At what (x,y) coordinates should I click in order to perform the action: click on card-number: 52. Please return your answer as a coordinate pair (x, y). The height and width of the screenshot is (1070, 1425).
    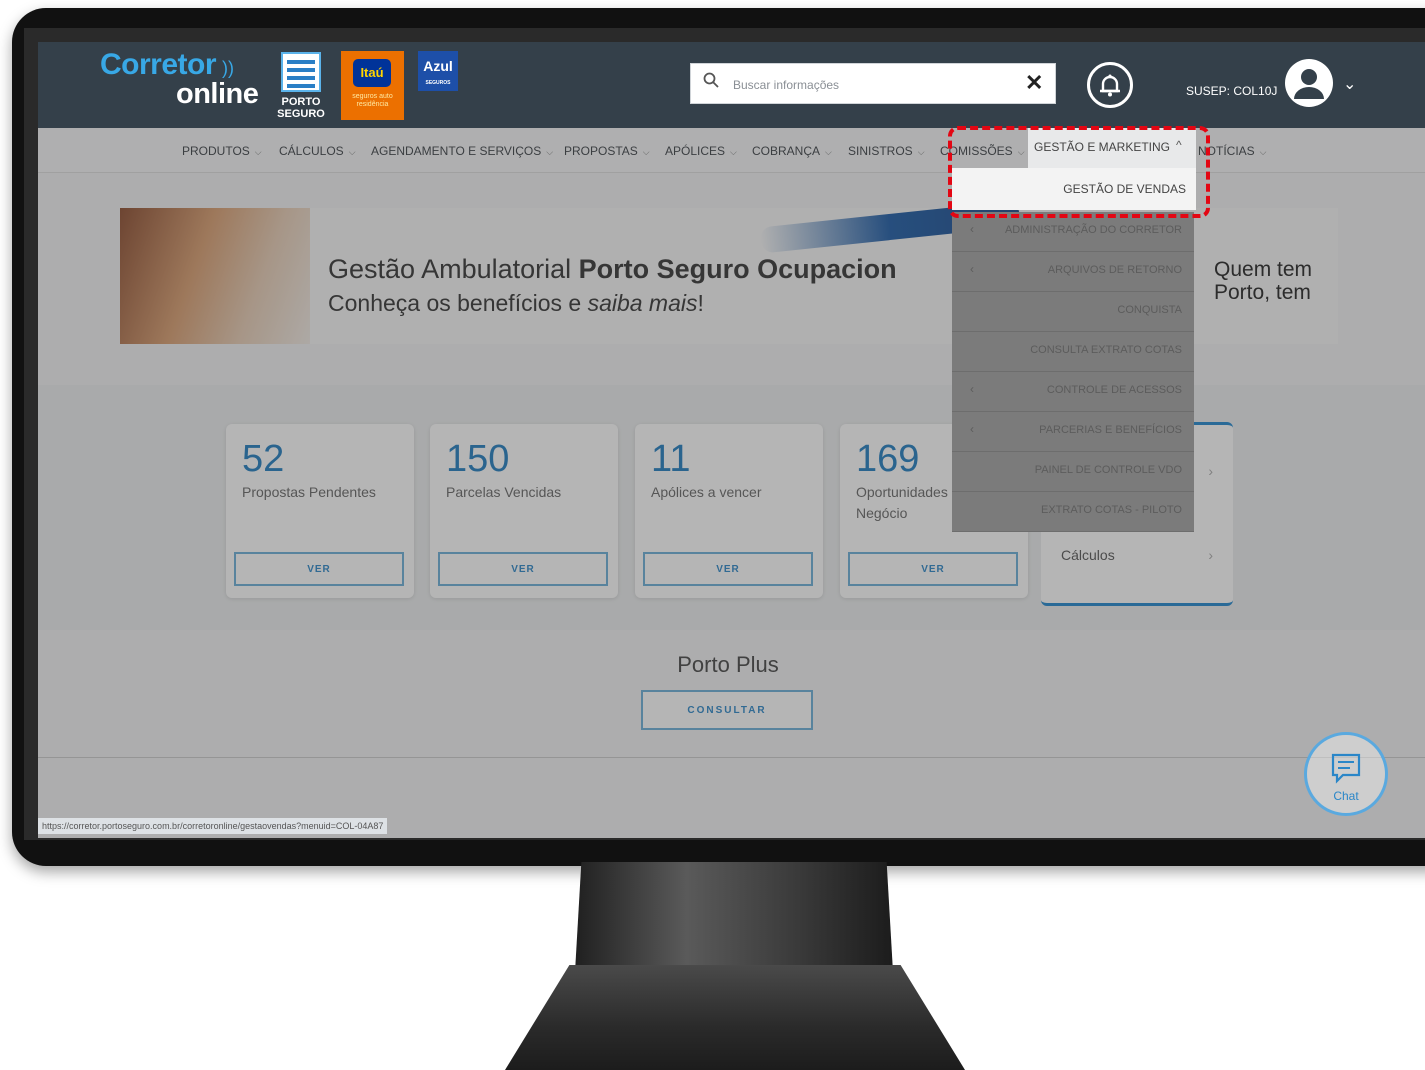
    Looking at the image, I should click on (263, 459).